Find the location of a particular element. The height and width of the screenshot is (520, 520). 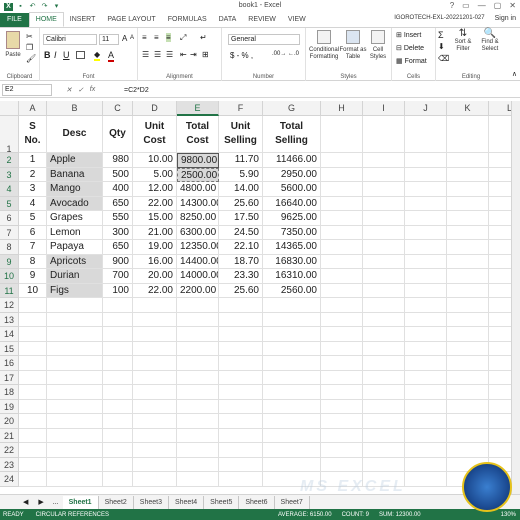

data-cell: 24.50 is located at coordinates (241, 232).